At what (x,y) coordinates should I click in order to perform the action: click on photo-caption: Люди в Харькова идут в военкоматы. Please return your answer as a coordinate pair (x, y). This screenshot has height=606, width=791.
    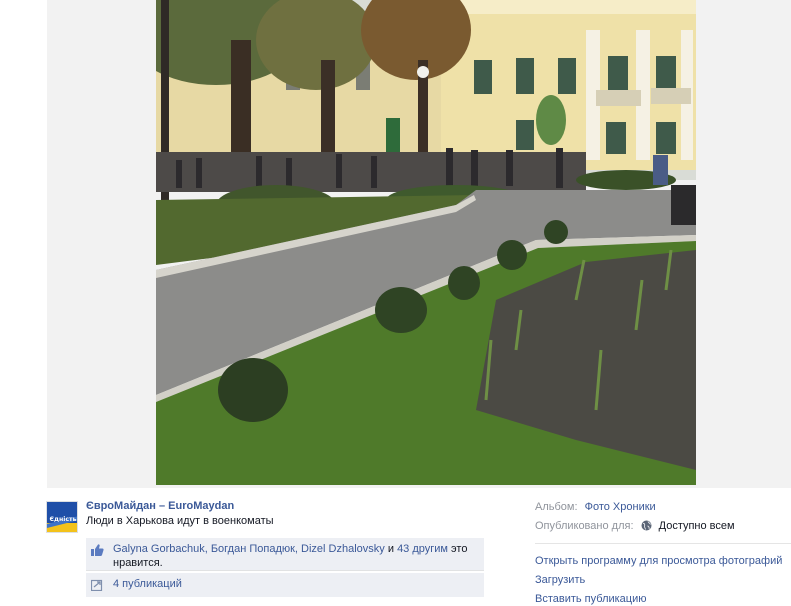
    Looking at the image, I should click on (180, 521).